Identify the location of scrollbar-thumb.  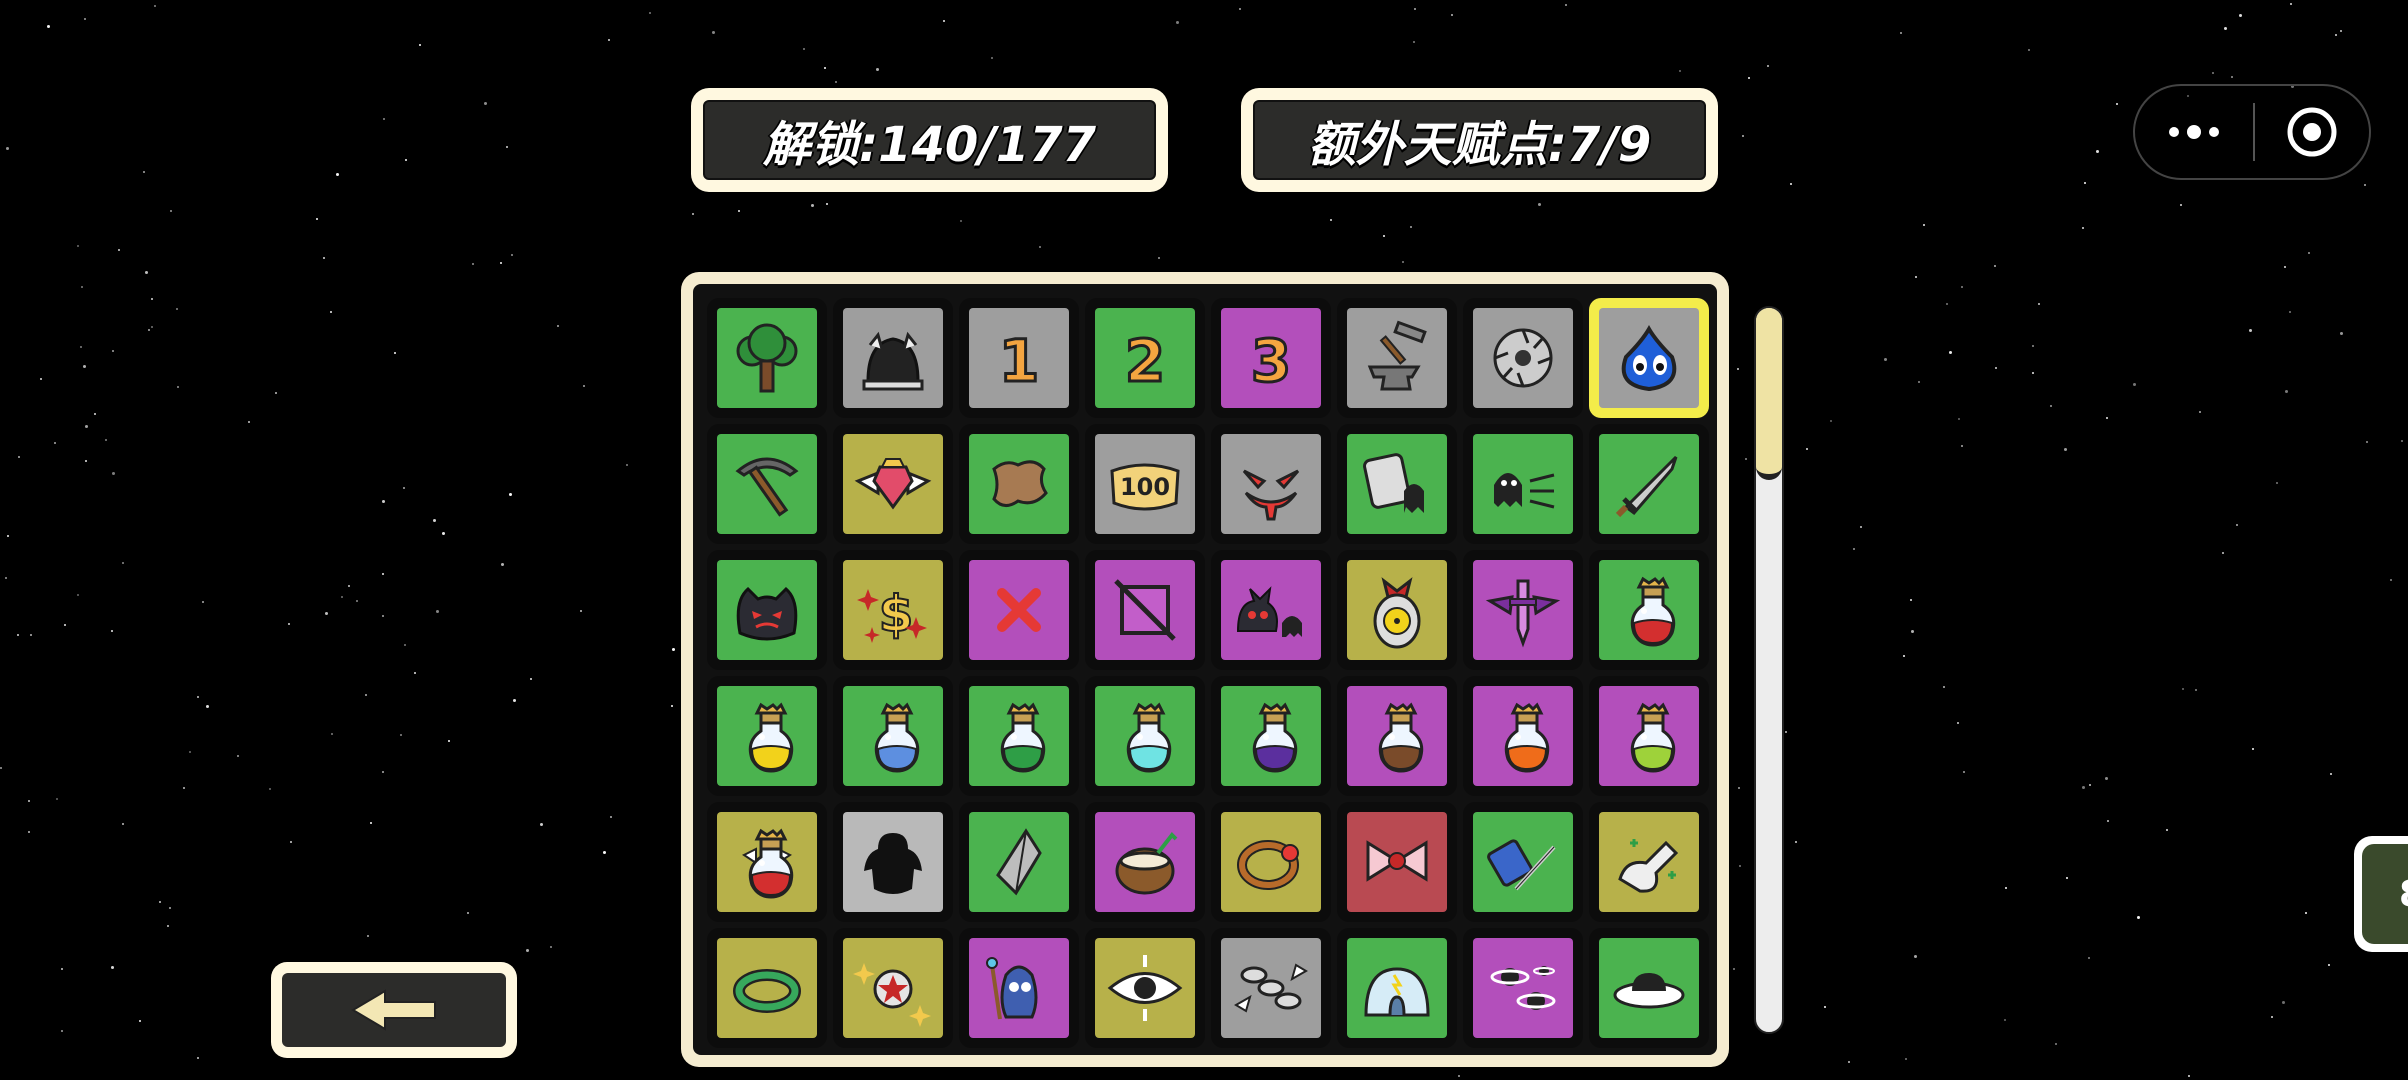
(1769, 394).